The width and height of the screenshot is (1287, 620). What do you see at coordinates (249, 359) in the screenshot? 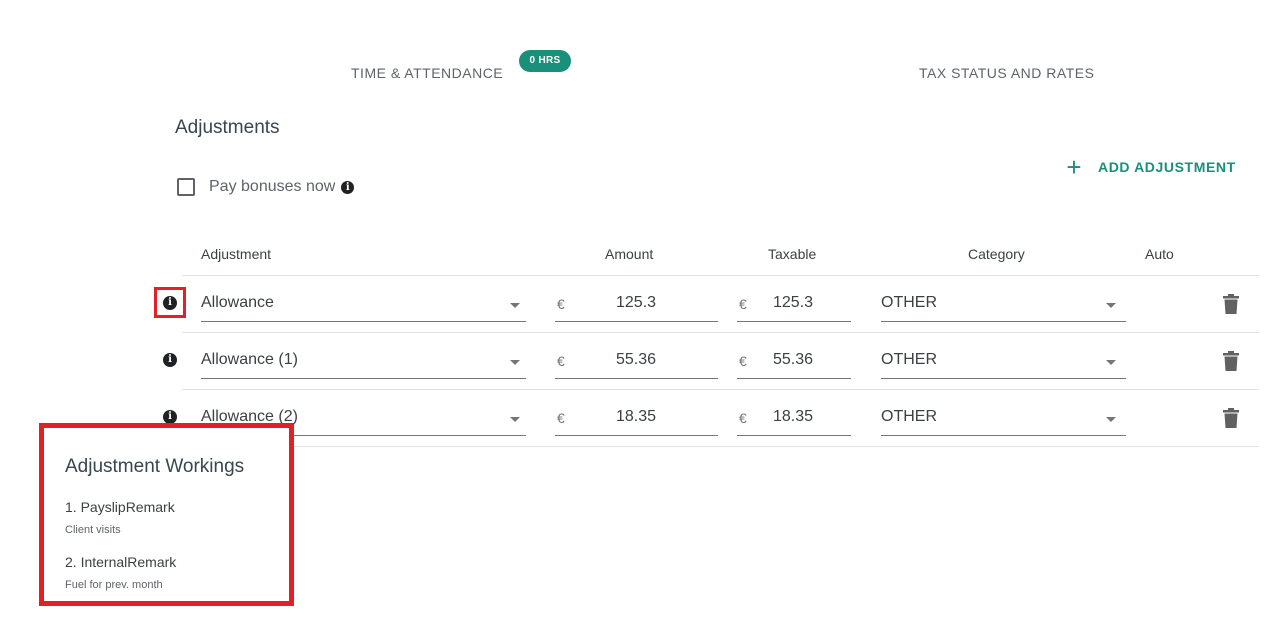
I see `adjustment-value: Allowance (1)` at bounding box center [249, 359].